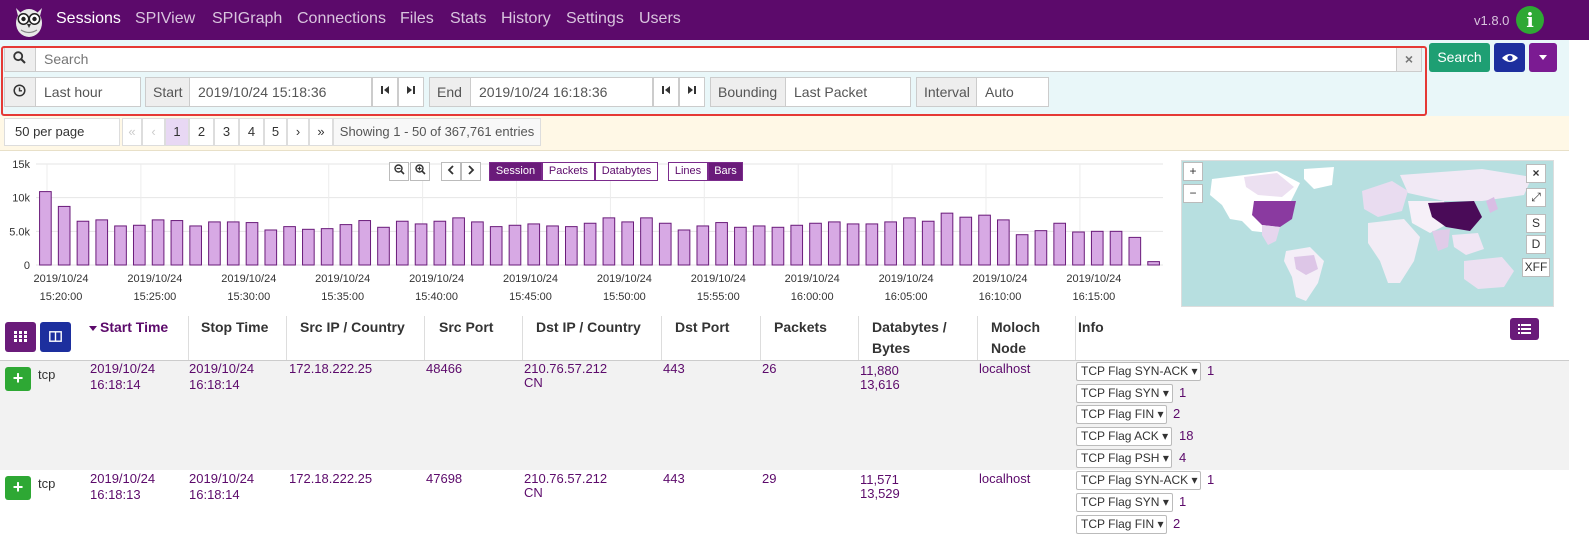 The width and height of the screenshot is (1589, 535). I want to click on info-icon: i, so click(1530, 20).